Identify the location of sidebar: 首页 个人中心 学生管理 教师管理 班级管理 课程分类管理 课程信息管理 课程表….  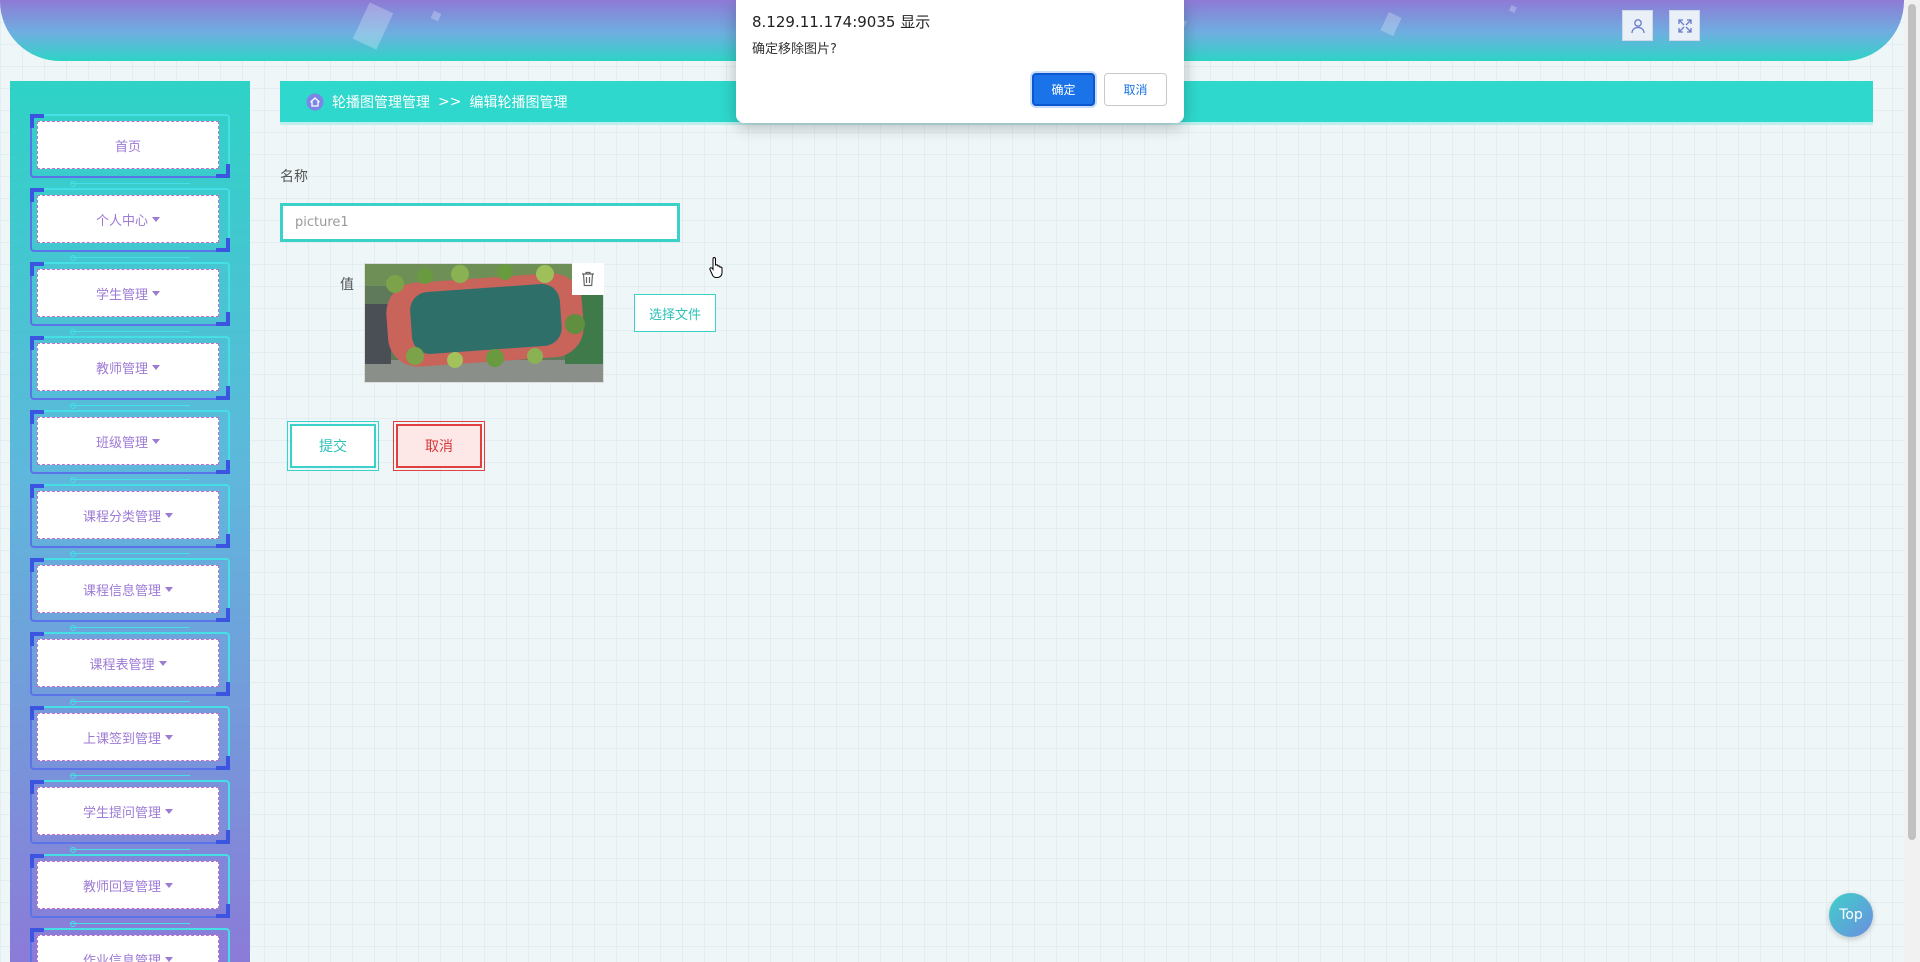
(130, 521).